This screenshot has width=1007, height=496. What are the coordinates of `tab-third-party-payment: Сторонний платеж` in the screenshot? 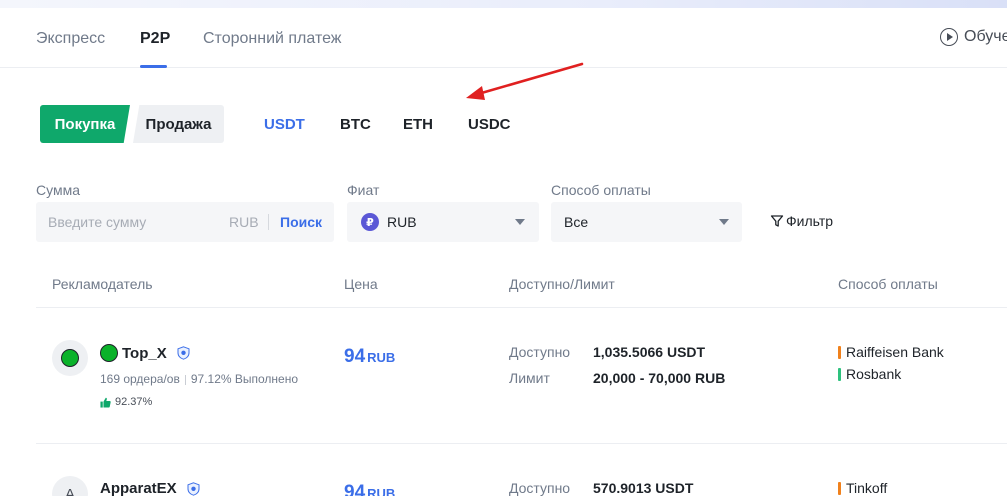 It's located at (272, 39).